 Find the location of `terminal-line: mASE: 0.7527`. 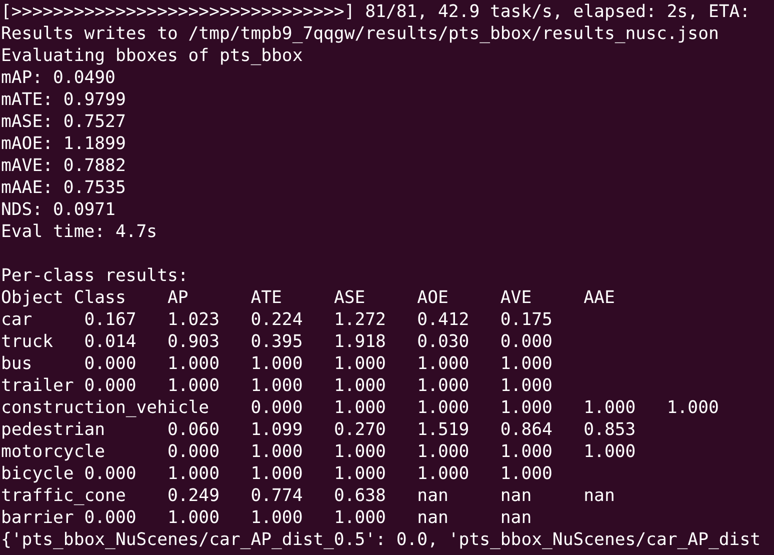

terminal-line: mASE: 0.7527 is located at coordinates (63, 122).